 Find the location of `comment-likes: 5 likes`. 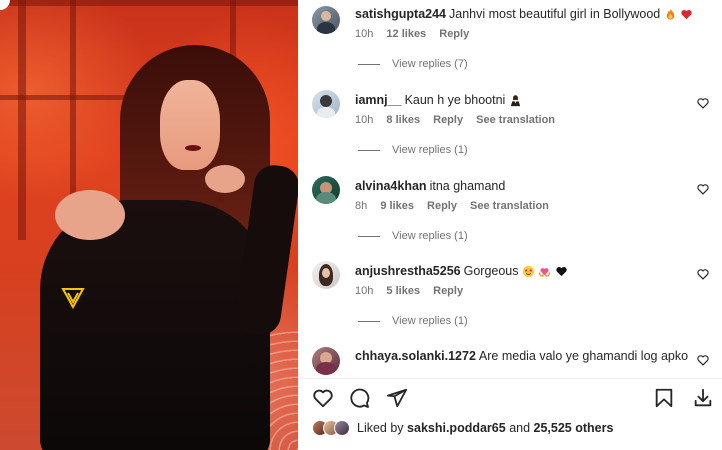

comment-likes: 5 likes is located at coordinates (403, 291).